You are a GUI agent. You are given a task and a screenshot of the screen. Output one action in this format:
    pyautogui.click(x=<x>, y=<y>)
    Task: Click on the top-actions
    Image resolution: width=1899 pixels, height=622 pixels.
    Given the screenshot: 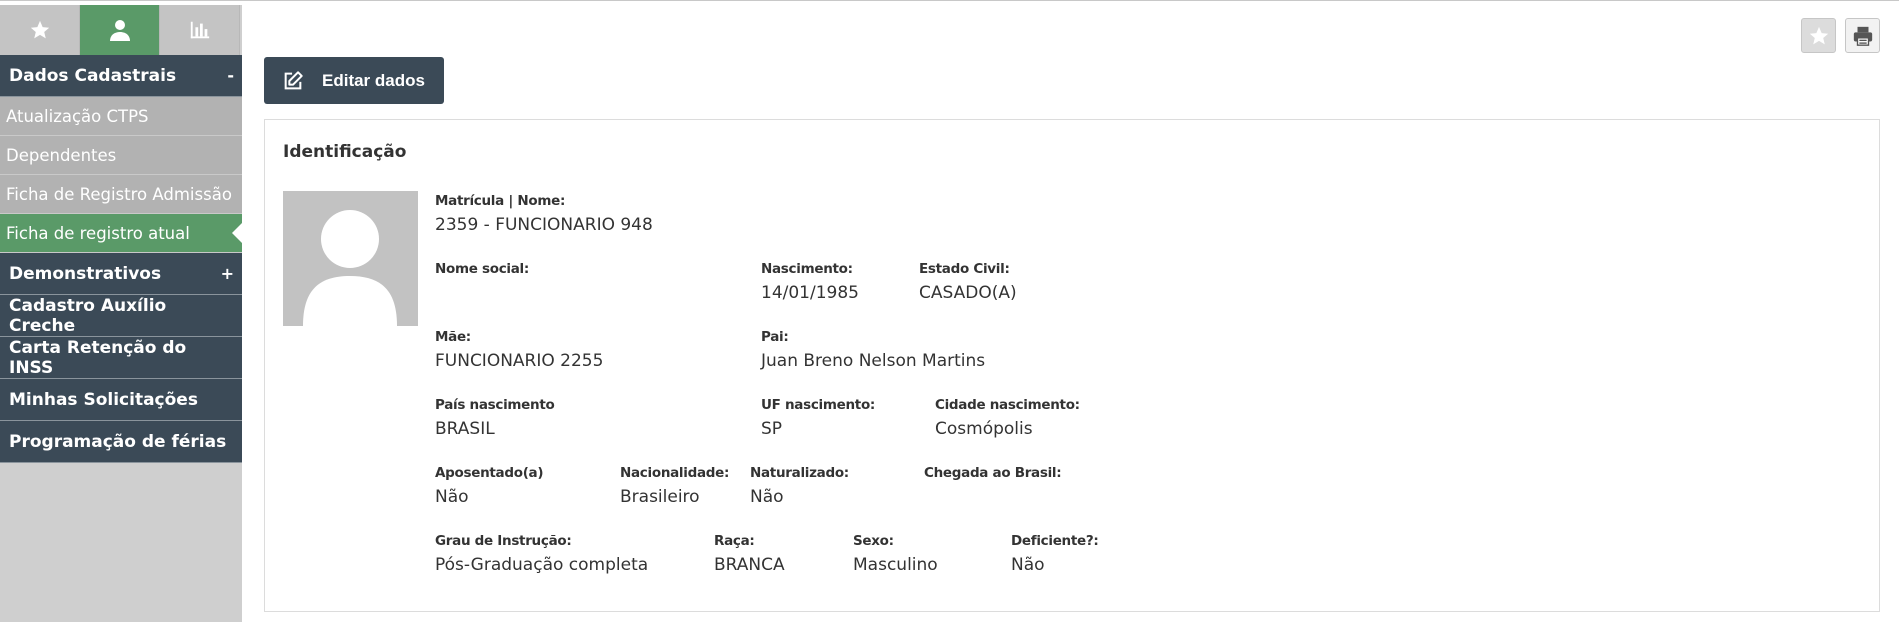 What is the action you would take?
    pyautogui.click(x=1840, y=35)
    